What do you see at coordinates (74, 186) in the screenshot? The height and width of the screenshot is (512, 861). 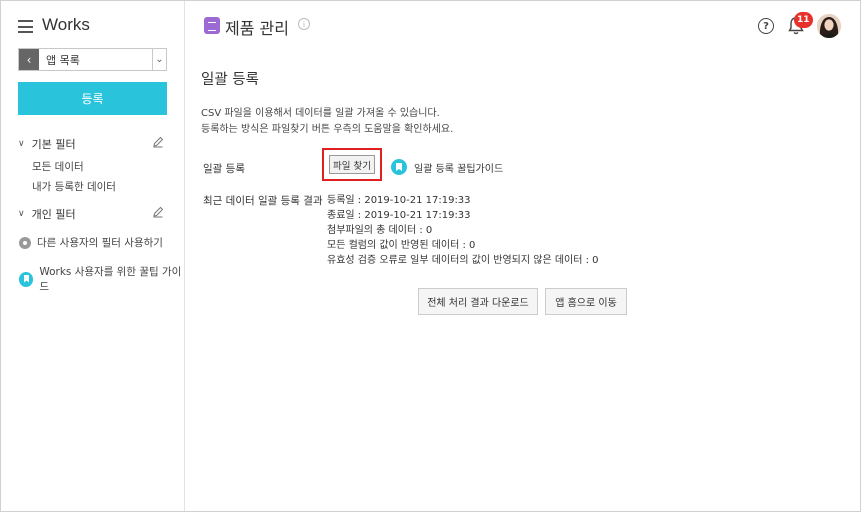 I see `filter-my-data: 내가 등록한 데이터` at bounding box center [74, 186].